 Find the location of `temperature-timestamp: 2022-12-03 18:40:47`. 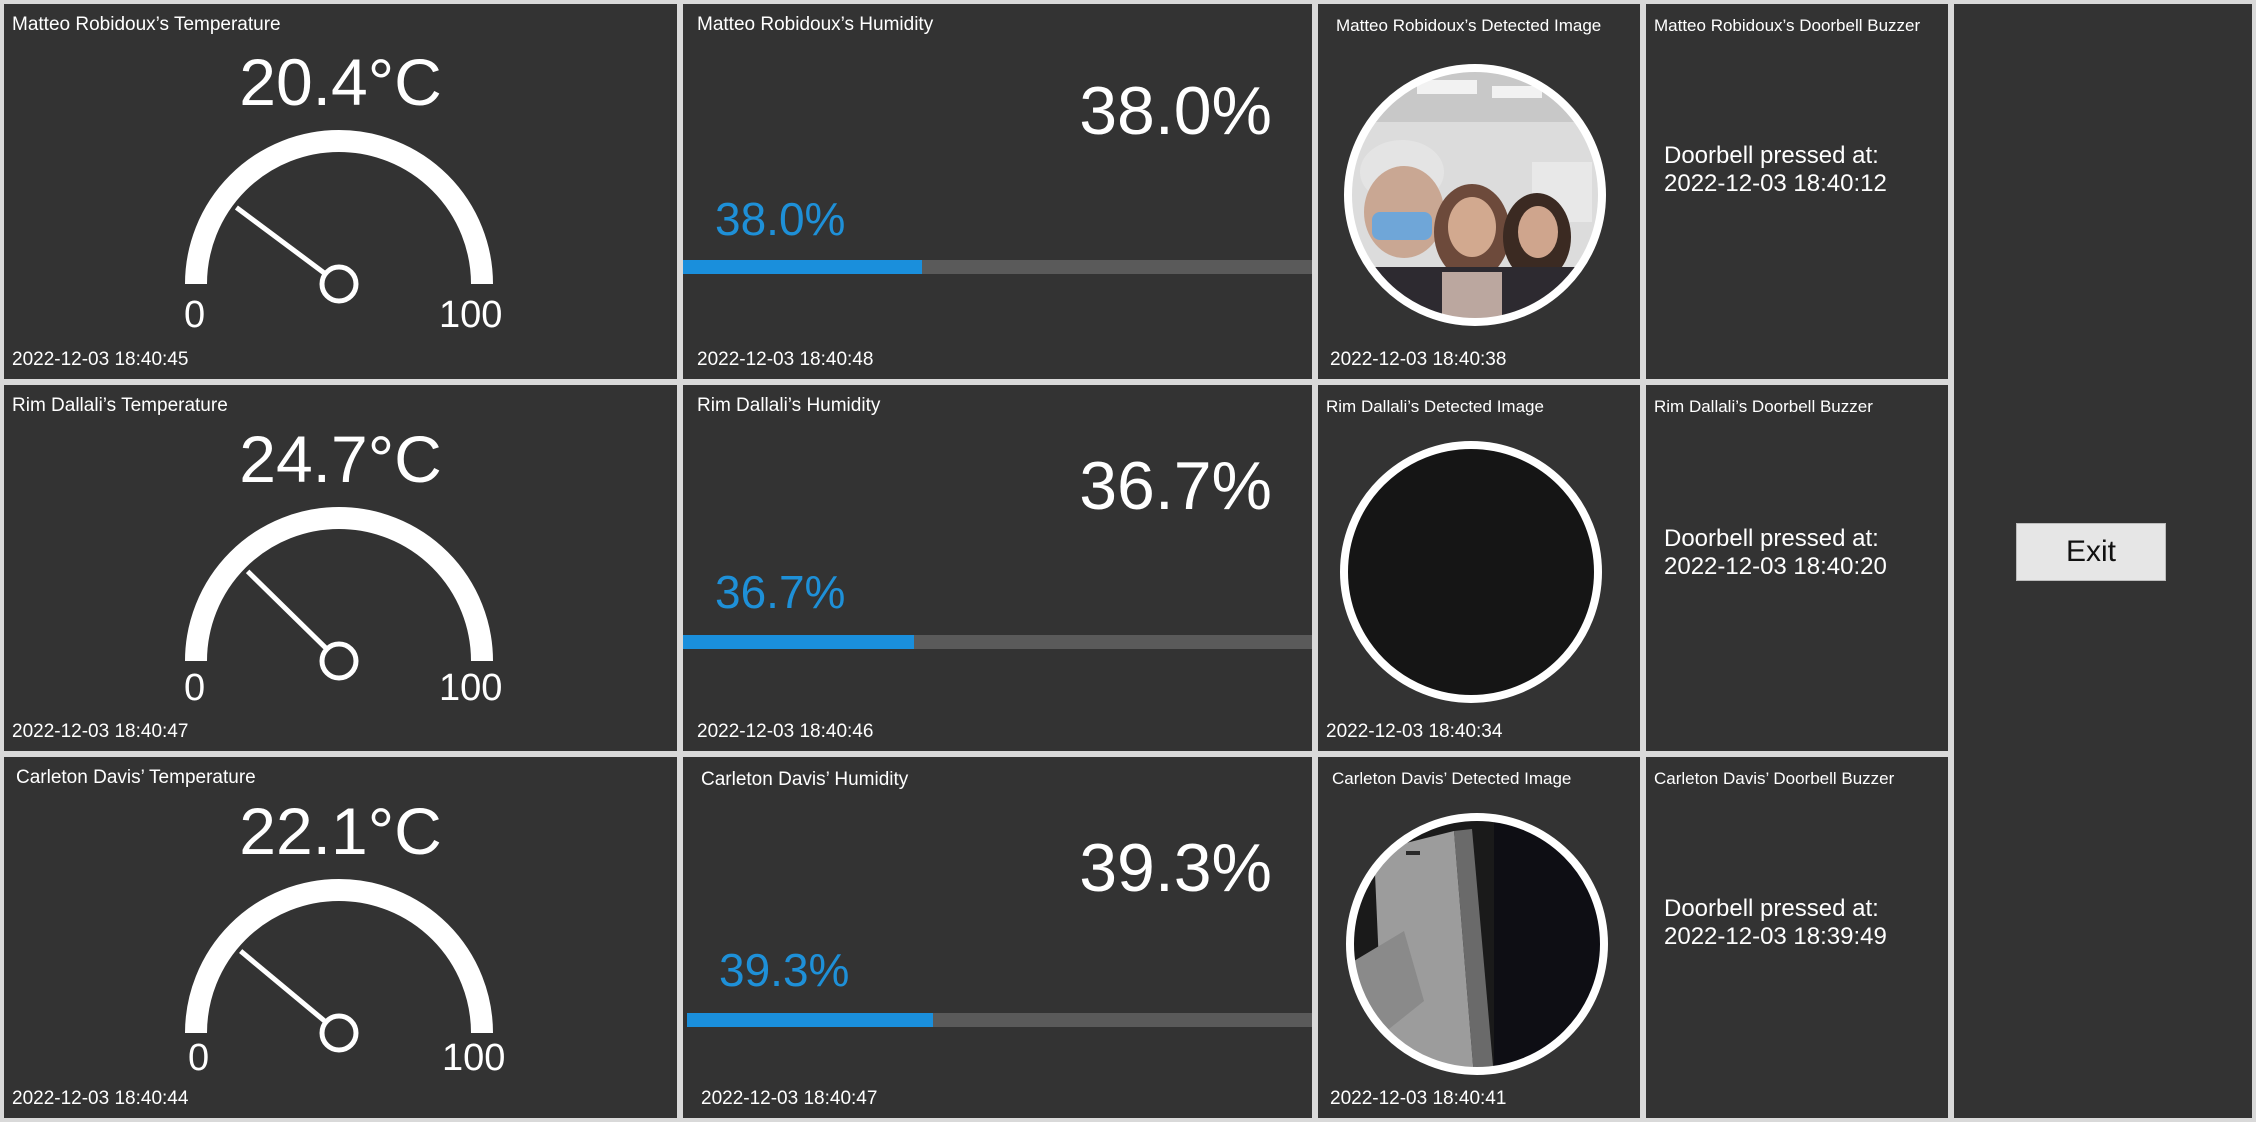

temperature-timestamp: 2022-12-03 18:40:47 is located at coordinates (100, 731).